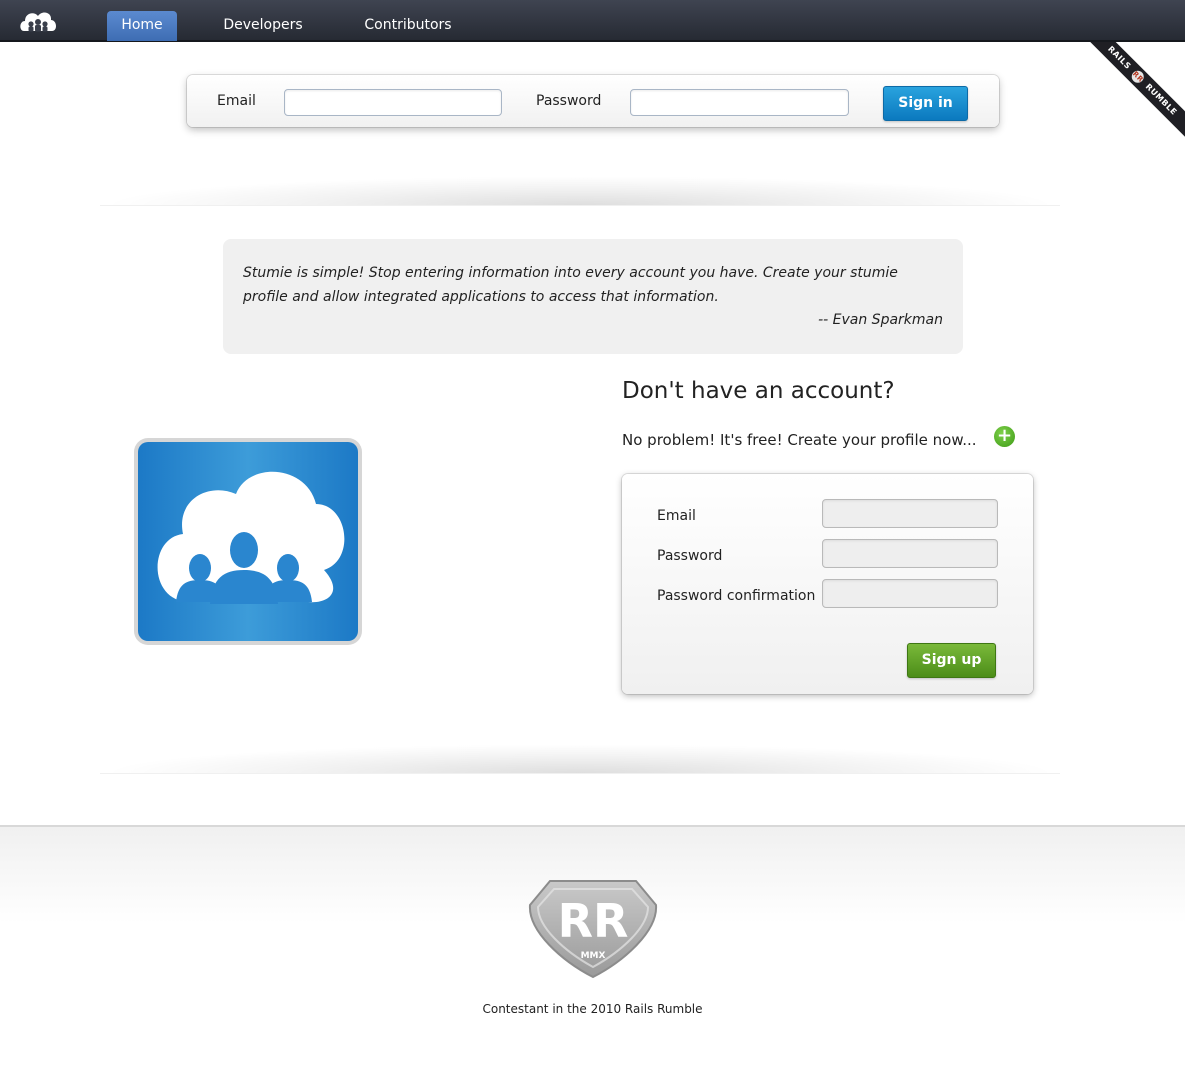  Describe the element at coordinates (593, 956) in the screenshot. I see `badge-sub: MMX` at that location.